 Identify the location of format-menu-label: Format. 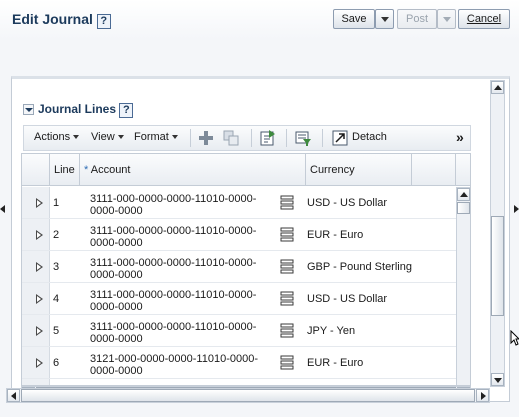
(151, 137).